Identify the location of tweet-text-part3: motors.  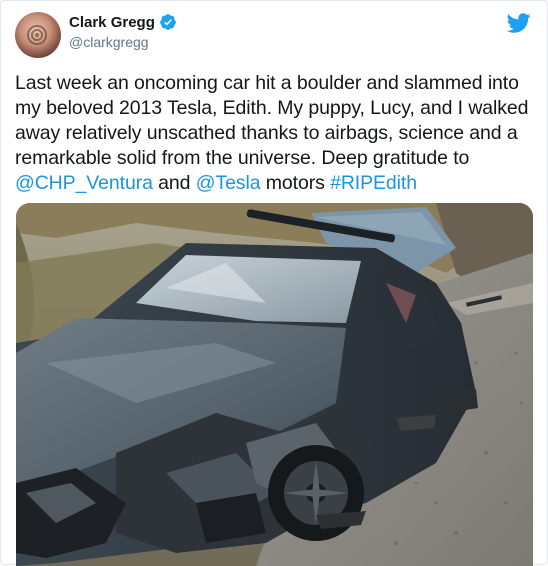
(295, 183).